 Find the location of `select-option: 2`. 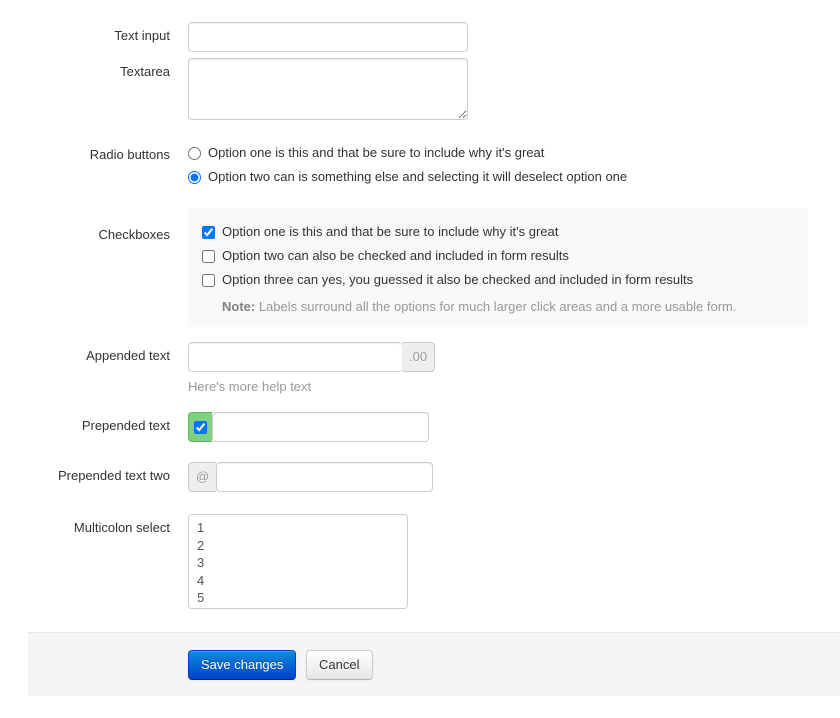

select-option: 2 is located at coordinates (298, 546).